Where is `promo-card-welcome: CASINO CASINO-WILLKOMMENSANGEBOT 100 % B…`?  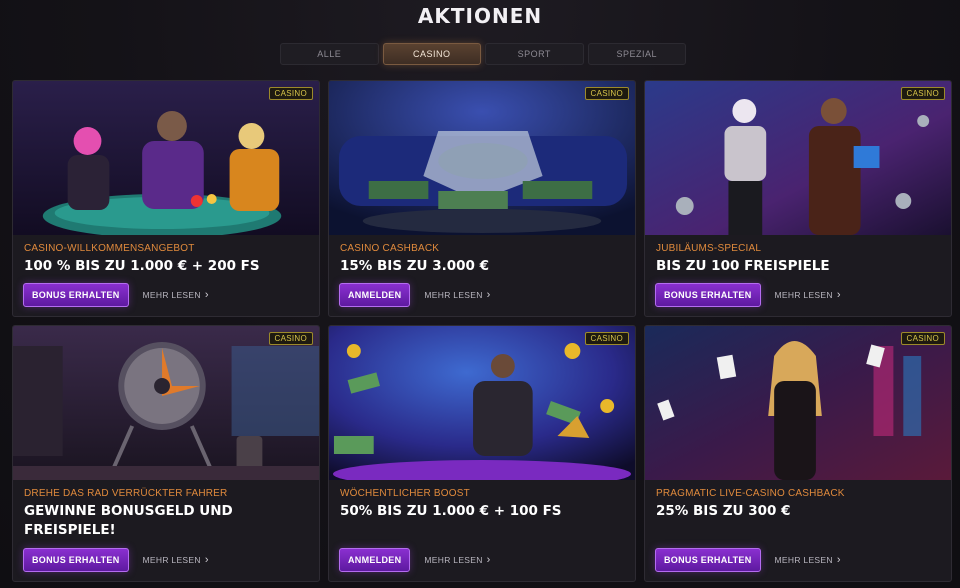
promo-card-welcome: CASINO CASINO-WILLKOMMENSANGEBOT 100 % B… is located at coordinates (166, 198).